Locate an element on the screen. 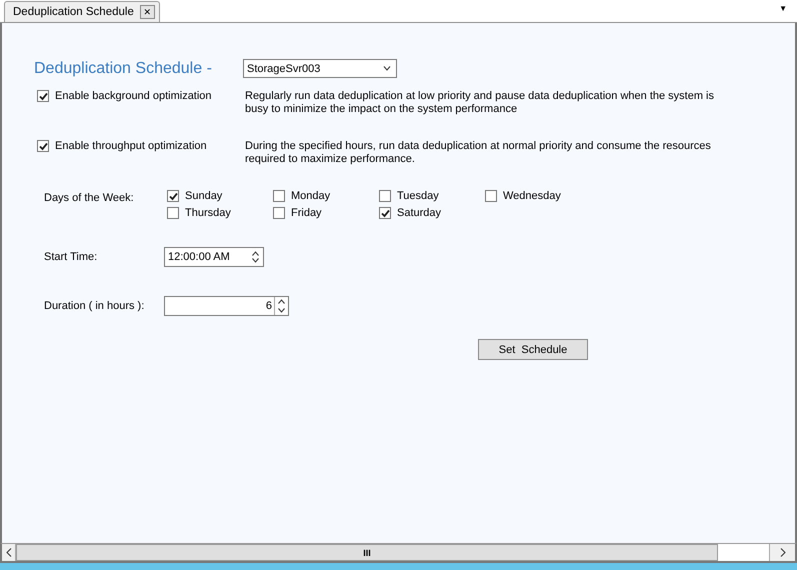 This screenshot has height=570, width=797. checkbox-label: Thursday is located at coordinates (208, 213).